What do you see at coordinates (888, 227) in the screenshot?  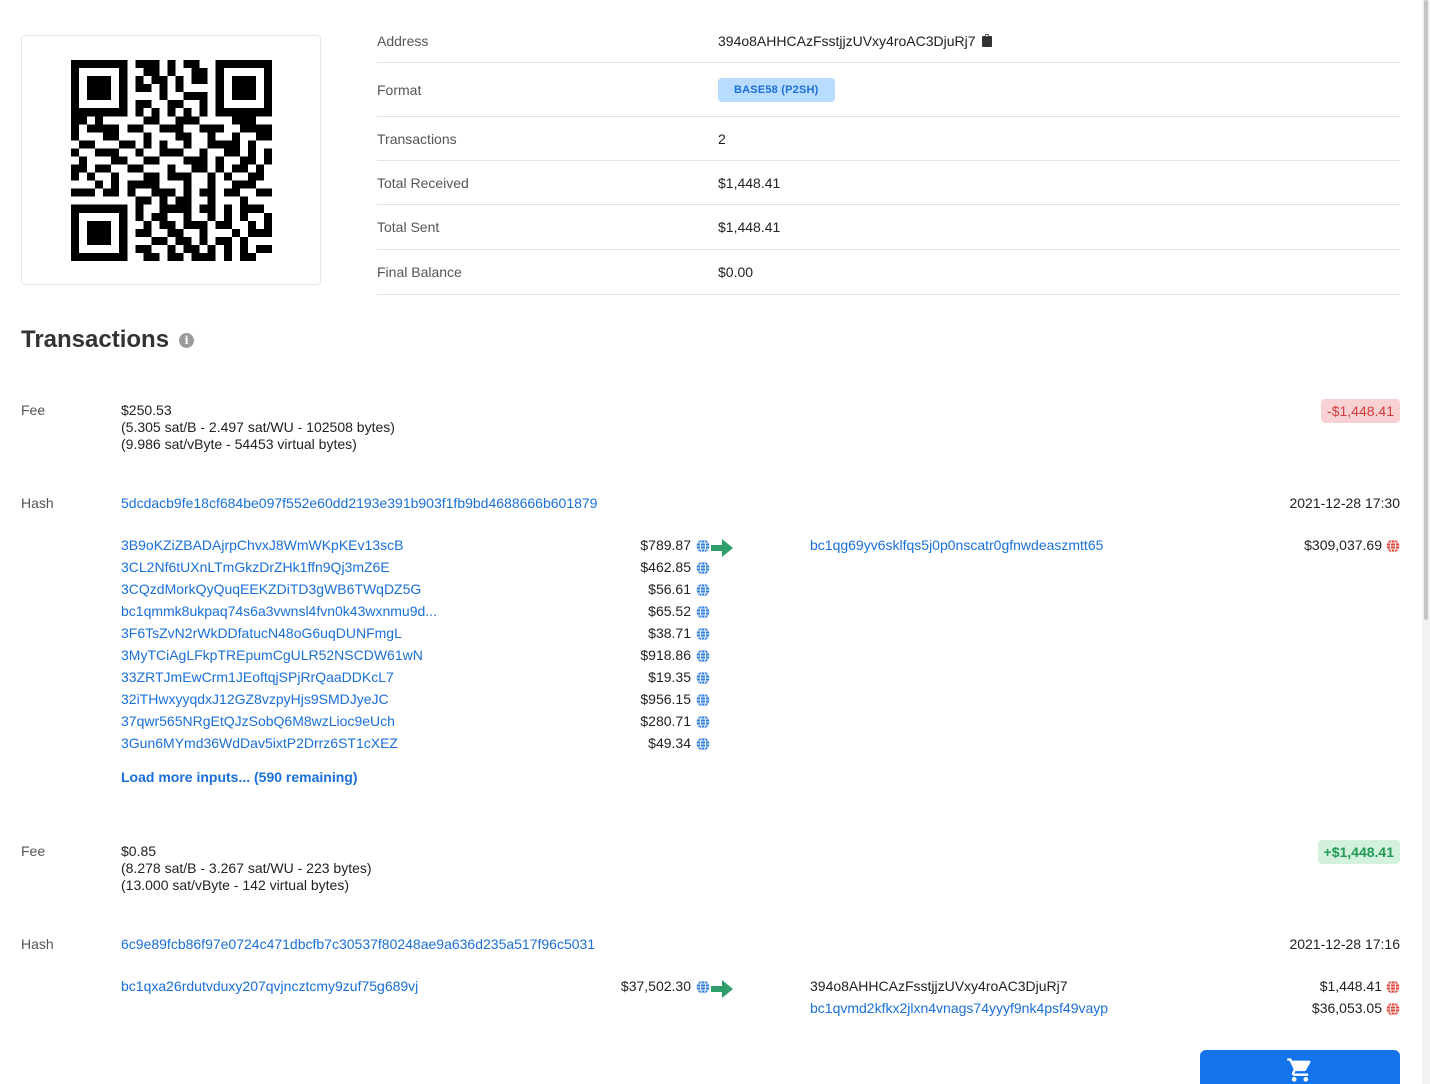 I see `total-sent-row: Total Sent $1,448.41` at bounding box center [888, 227].